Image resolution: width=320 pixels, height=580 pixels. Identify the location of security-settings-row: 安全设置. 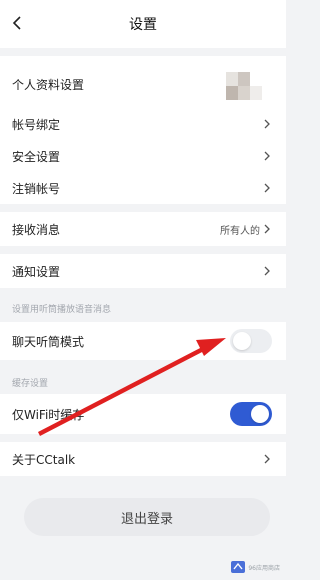
(143, 156).